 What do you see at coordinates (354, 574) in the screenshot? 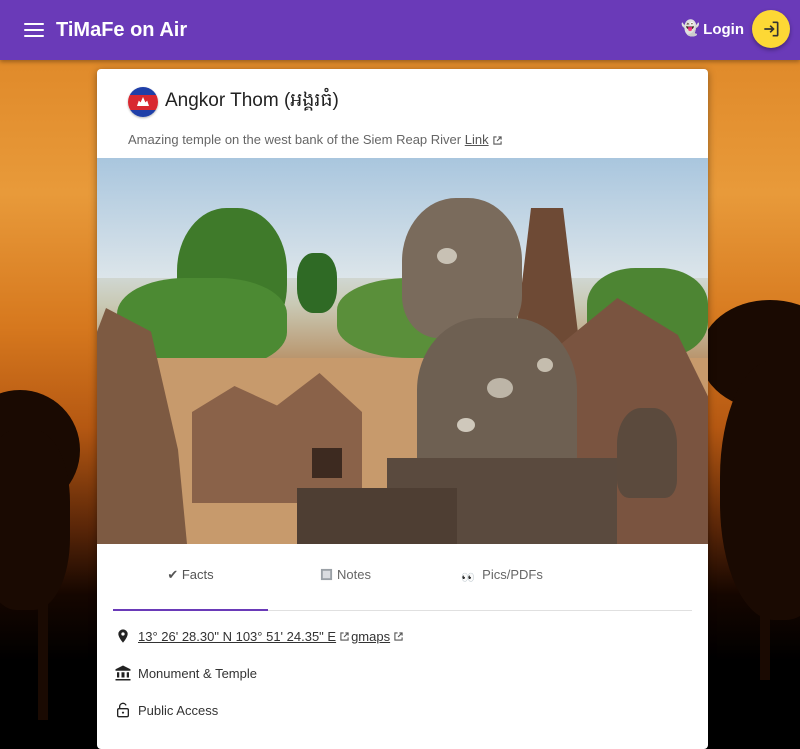
I see `tab-notes-label: Notes` at bounding box center [354, 574].